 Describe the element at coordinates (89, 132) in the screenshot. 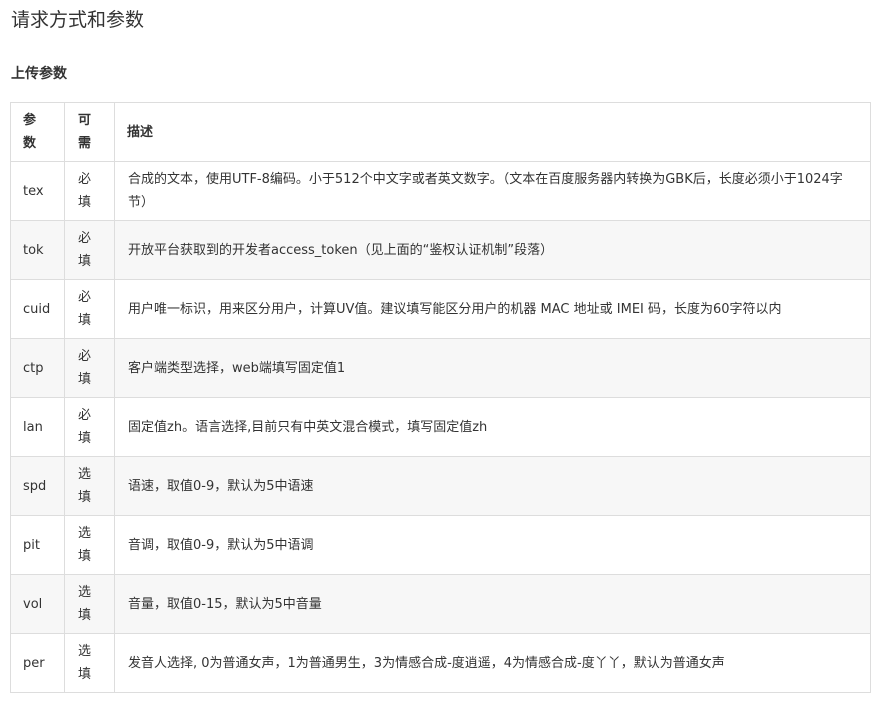

I see `header-required: 可需` at that location.